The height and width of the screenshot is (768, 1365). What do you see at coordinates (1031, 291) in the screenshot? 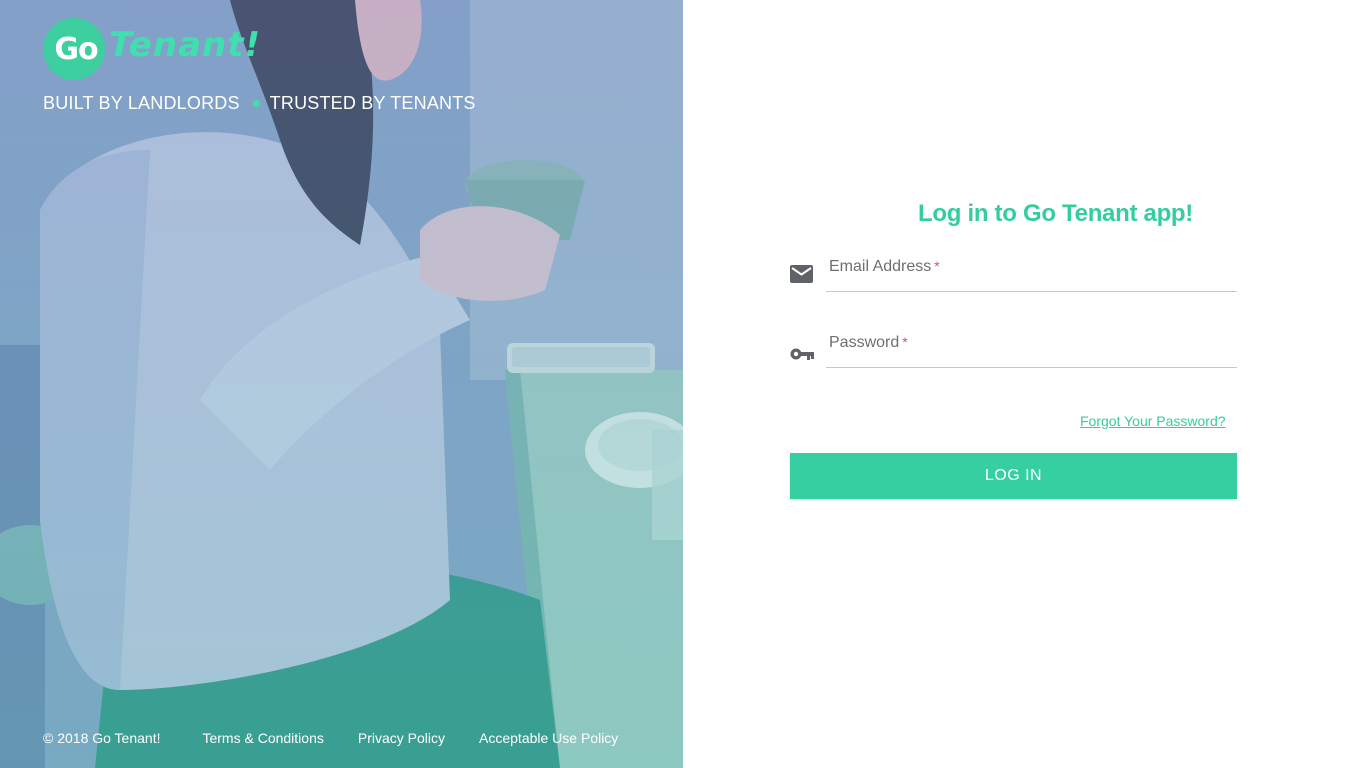
I see `email-underline` at bounding box center [1031, 291].